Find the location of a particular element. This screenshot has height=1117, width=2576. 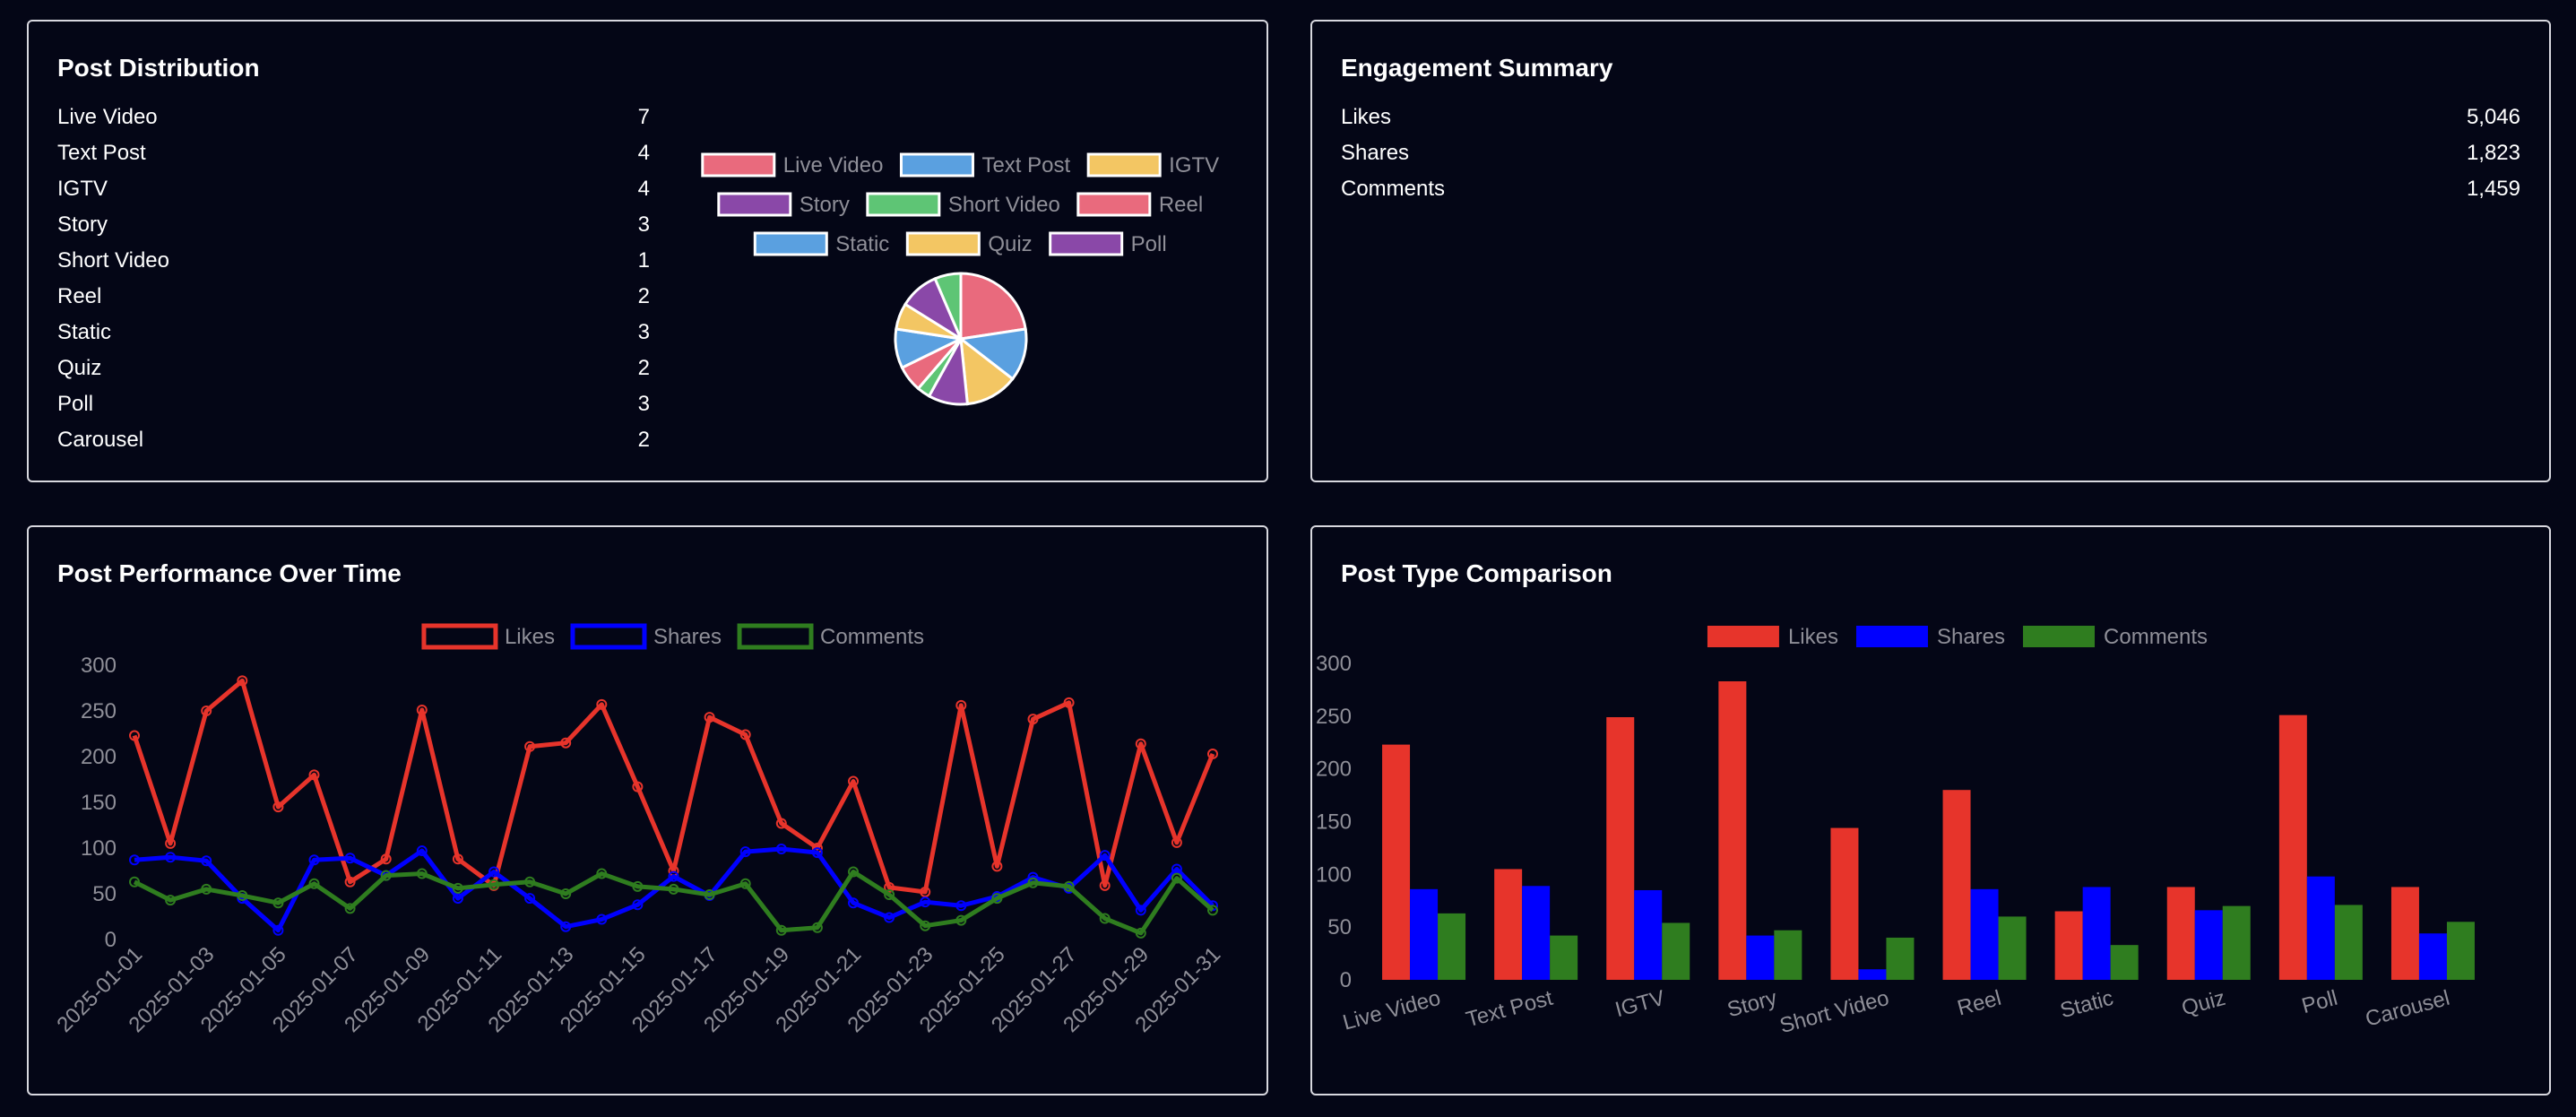

bar-likes-short-video is located at coordinates (1844, 903).